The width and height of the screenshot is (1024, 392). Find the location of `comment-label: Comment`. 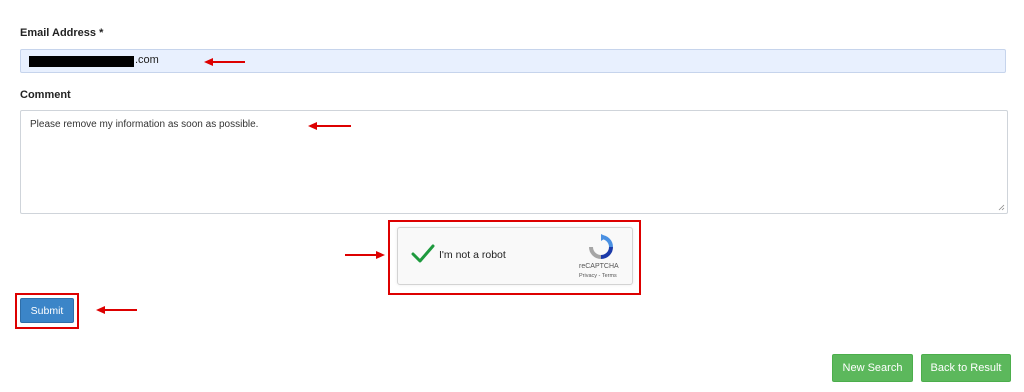

comment-label: Comment is located at coordinates (45, 95).